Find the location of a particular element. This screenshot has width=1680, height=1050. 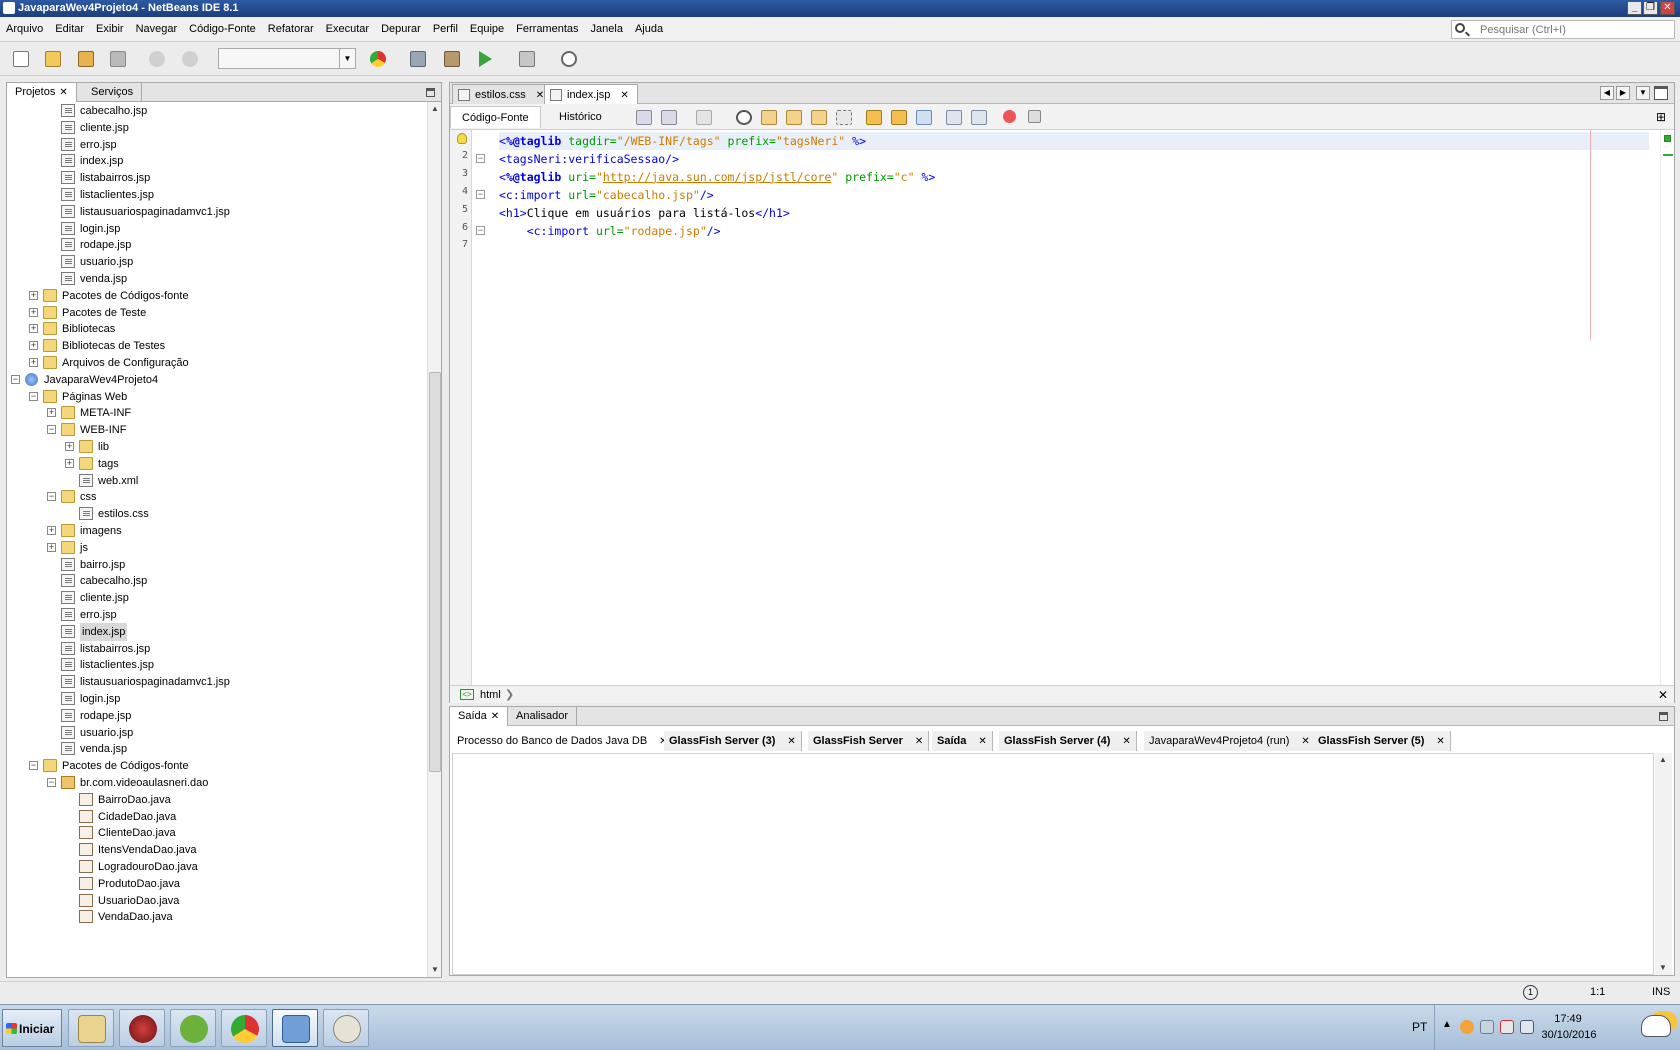

tree-item: BairroDao.java is located at coordinates (217, 800).